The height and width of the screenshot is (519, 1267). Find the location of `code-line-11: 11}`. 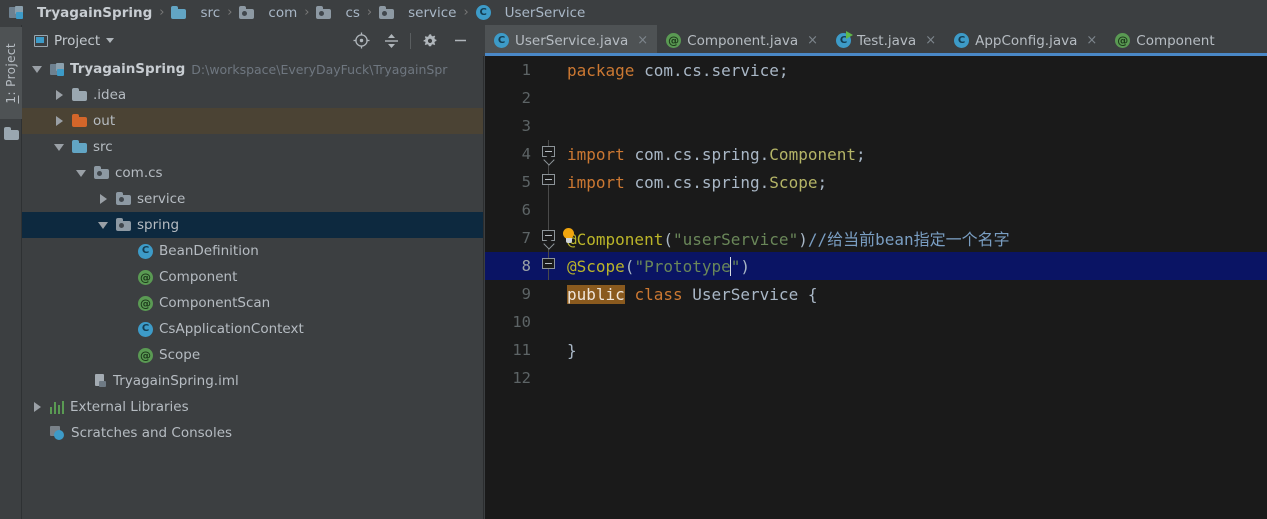

code-line-11: 11} is located at coordinates (876, 350).